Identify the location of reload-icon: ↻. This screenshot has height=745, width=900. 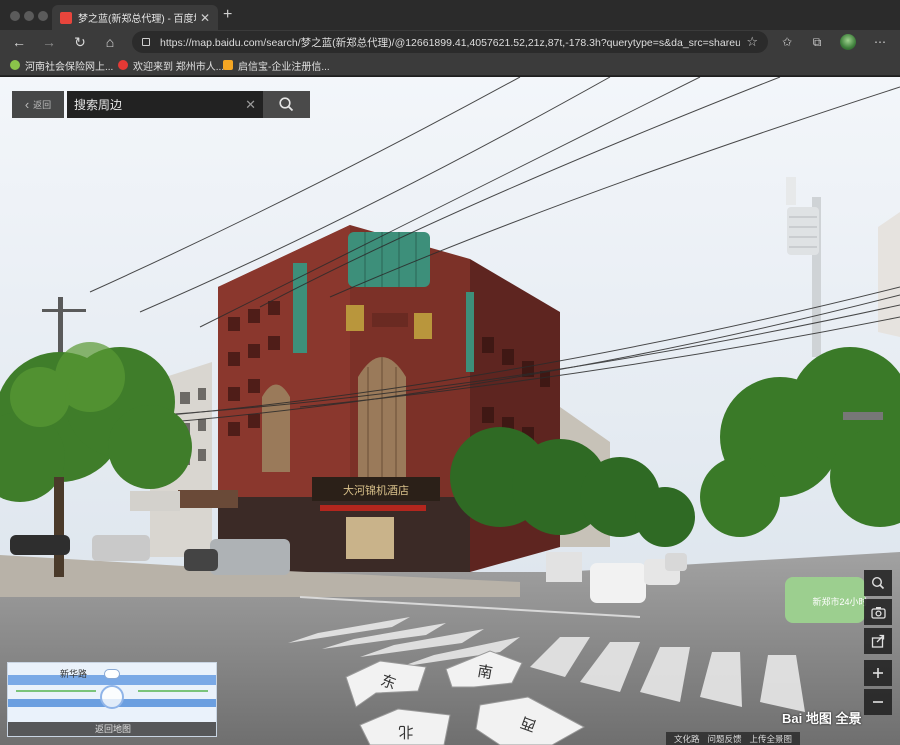
(80, 42).